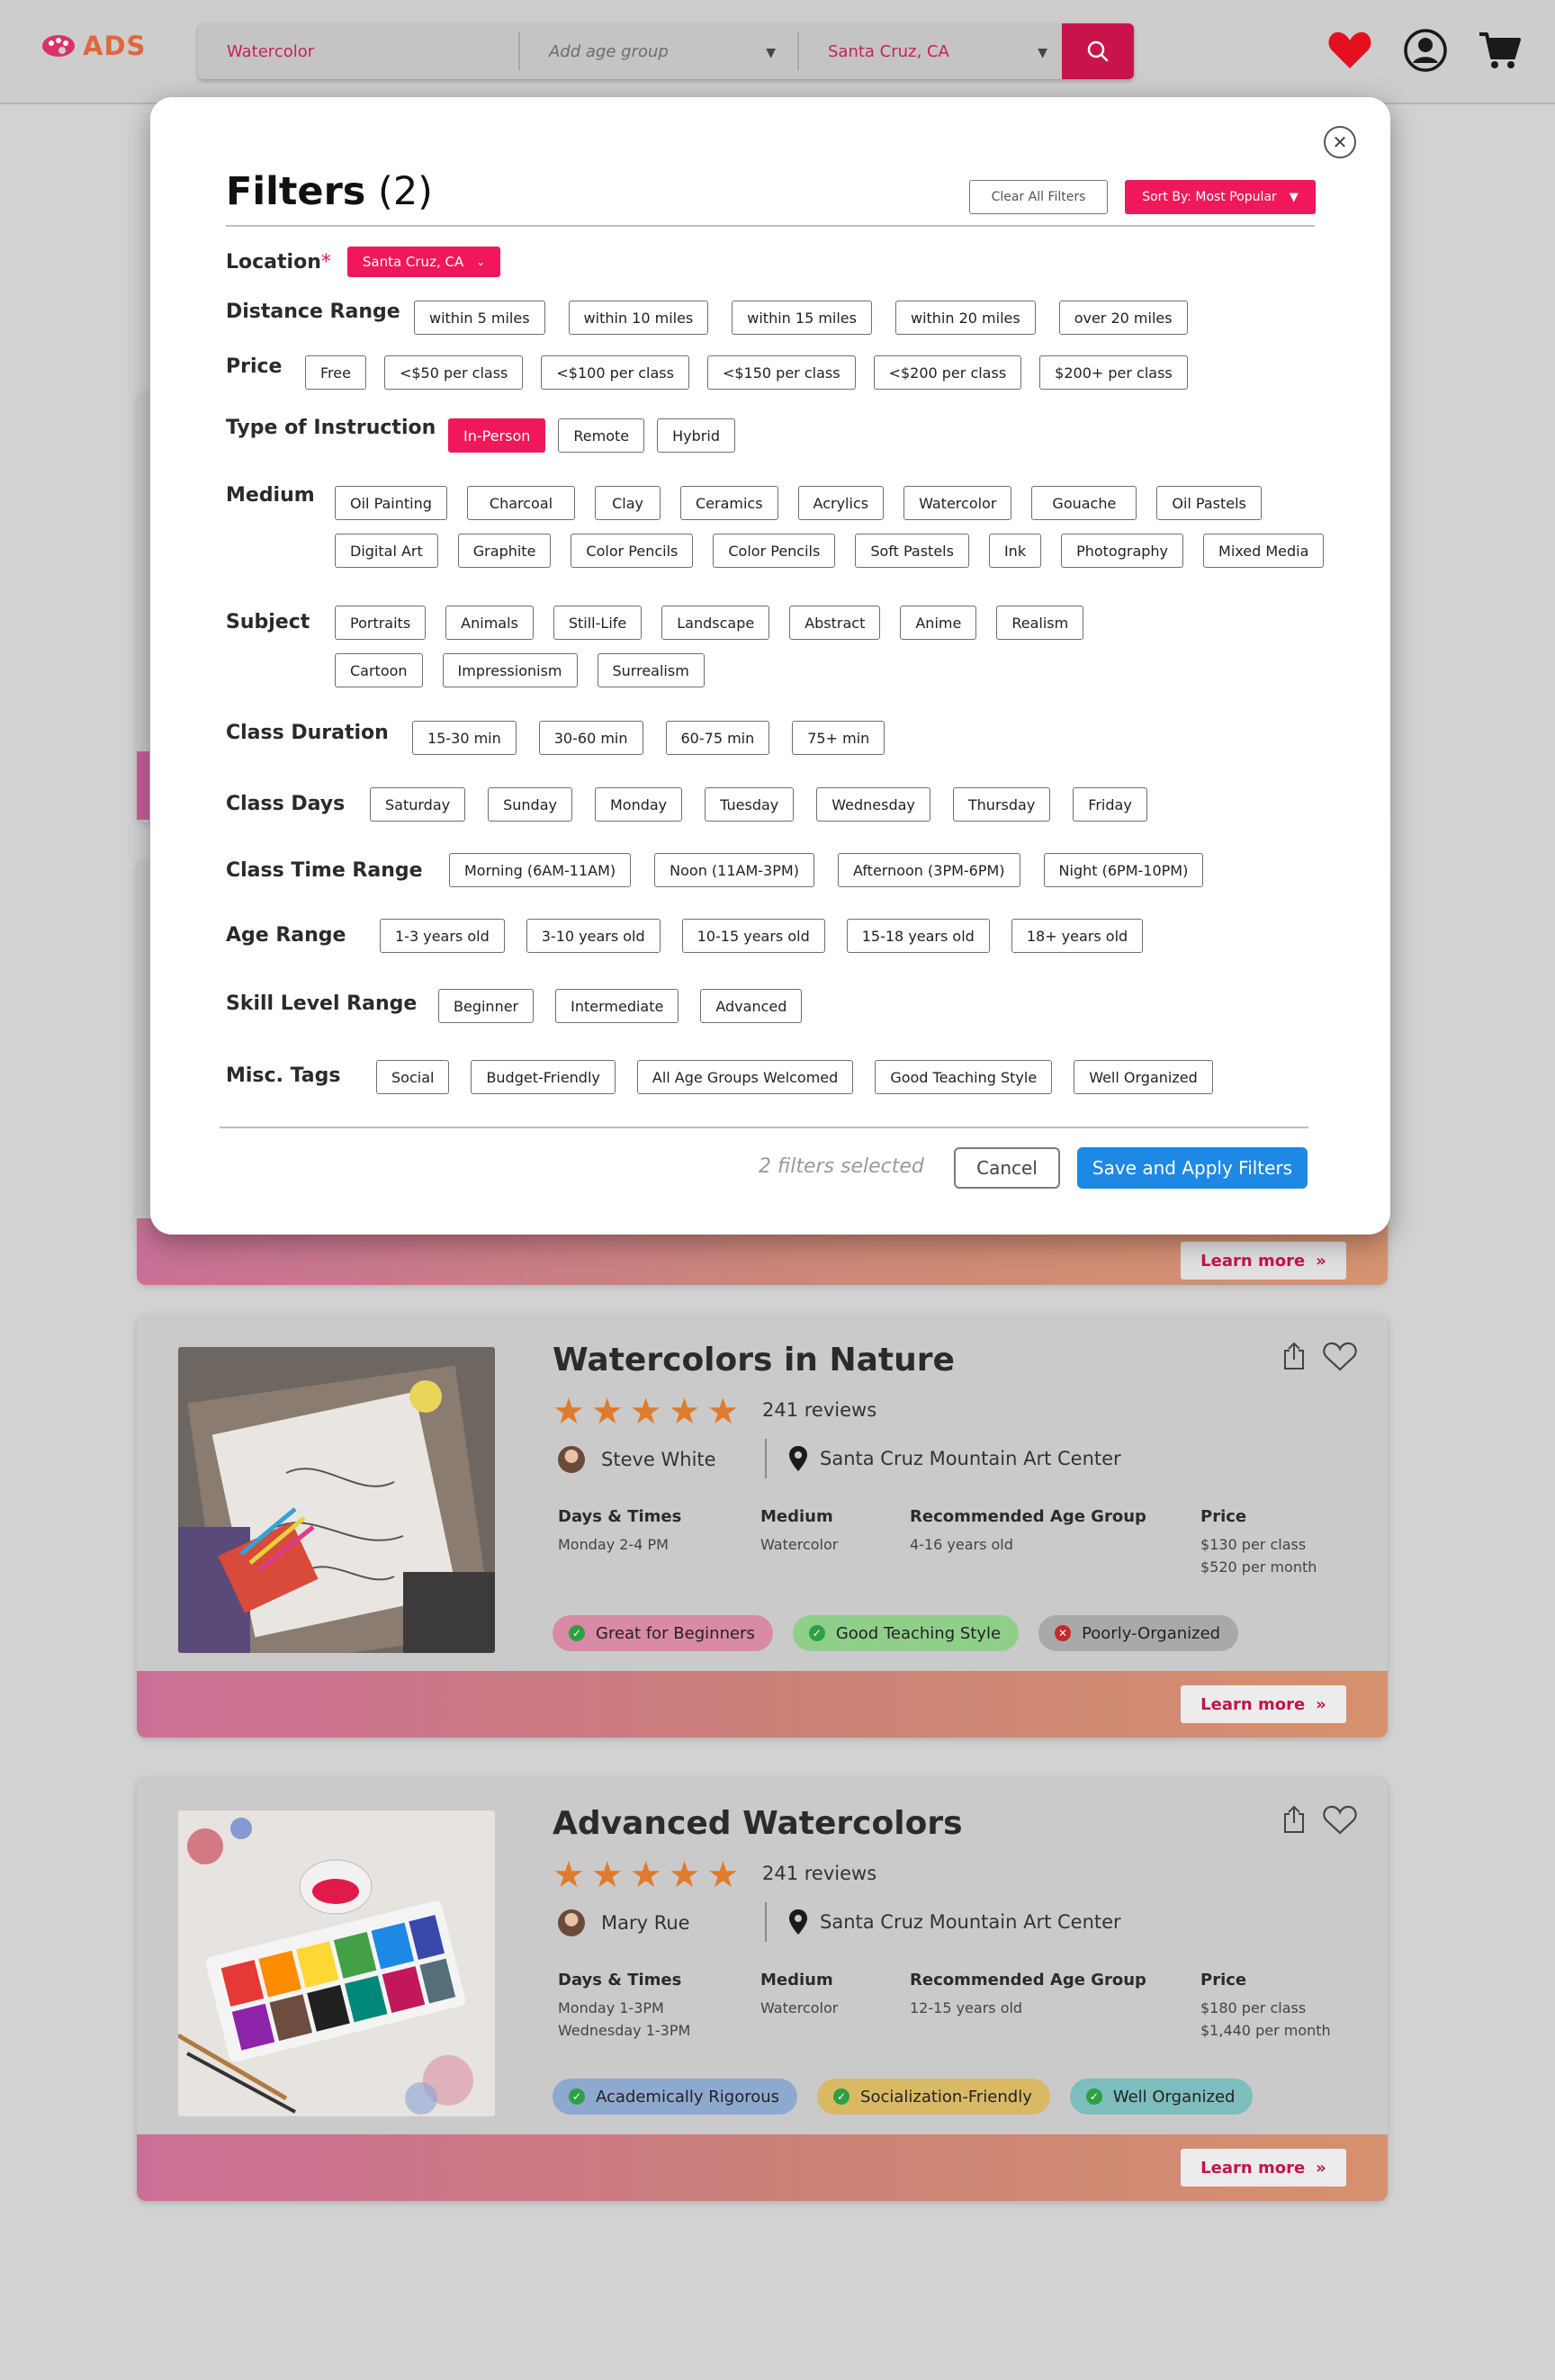 This screenshot has height=2380, width=1555. What do you see at coordinates (964, 1077) in the screenshot?
I see `filter-chip: Good Teaching Style` at bounding box center [964, 1077].